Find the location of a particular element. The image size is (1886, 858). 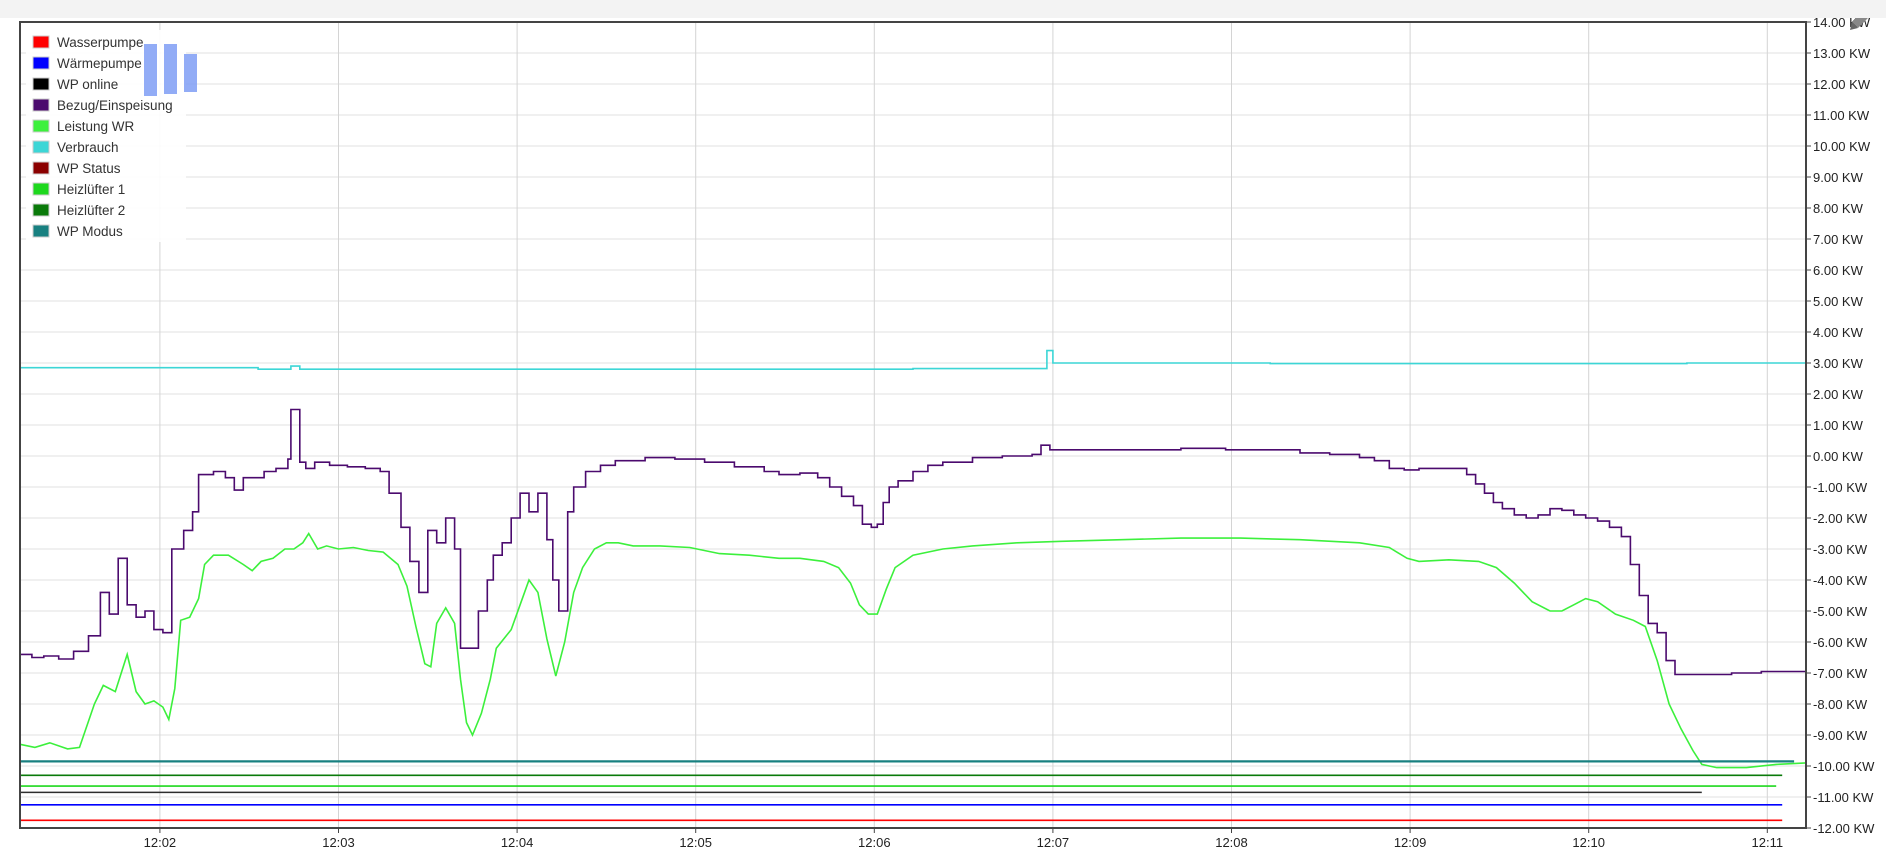

x-tick-label: 12:02 is located at coordinates (160, 842).